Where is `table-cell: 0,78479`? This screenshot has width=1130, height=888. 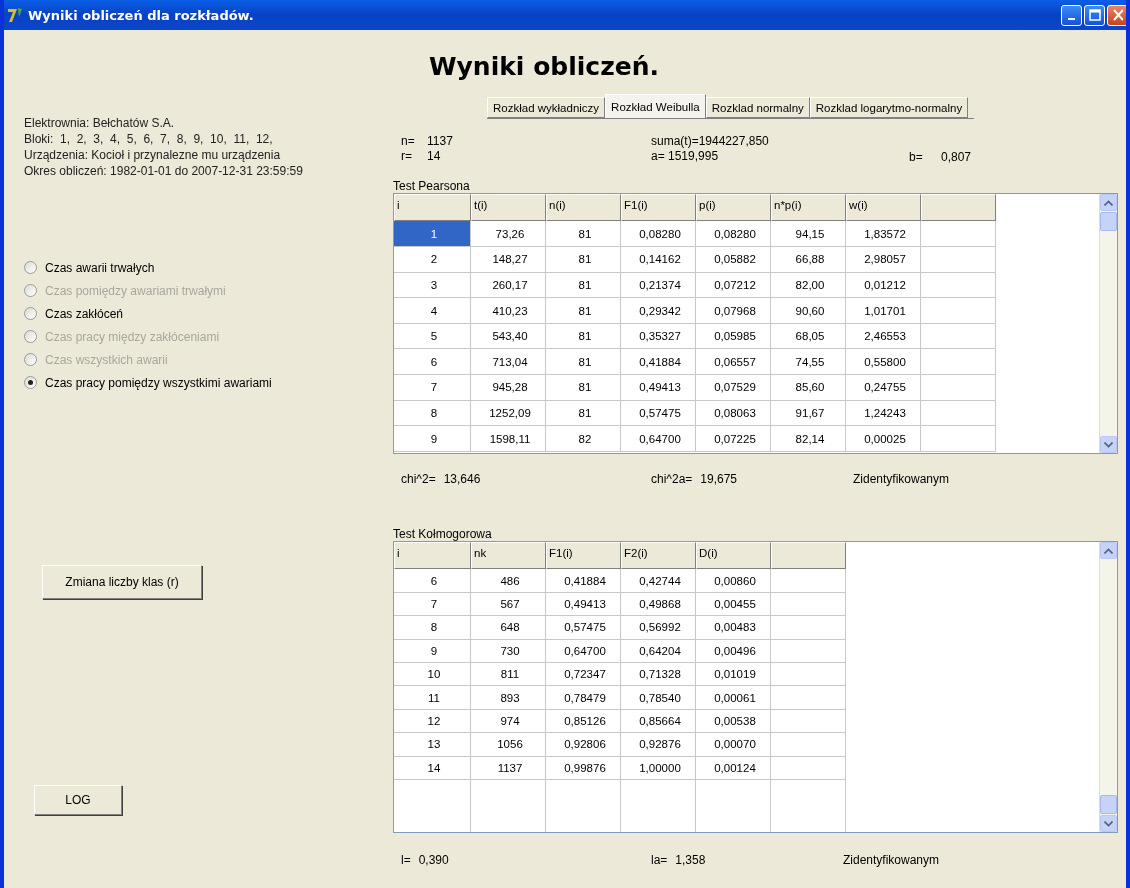 table-cell: 0,78479 is located at coordinates (583, 698).